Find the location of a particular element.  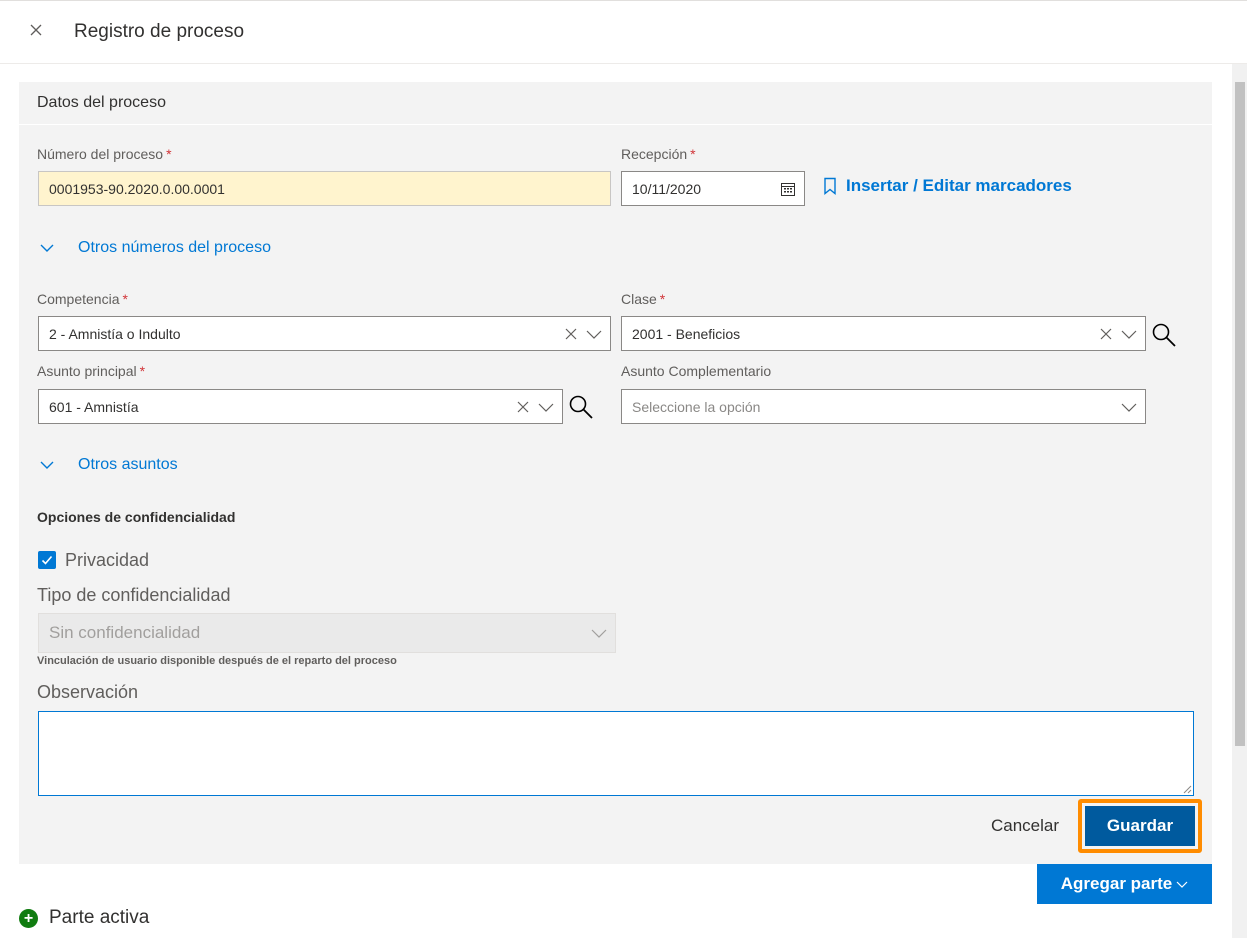

dialog-title: Registro de proceso is located at coordinates (159, 31).